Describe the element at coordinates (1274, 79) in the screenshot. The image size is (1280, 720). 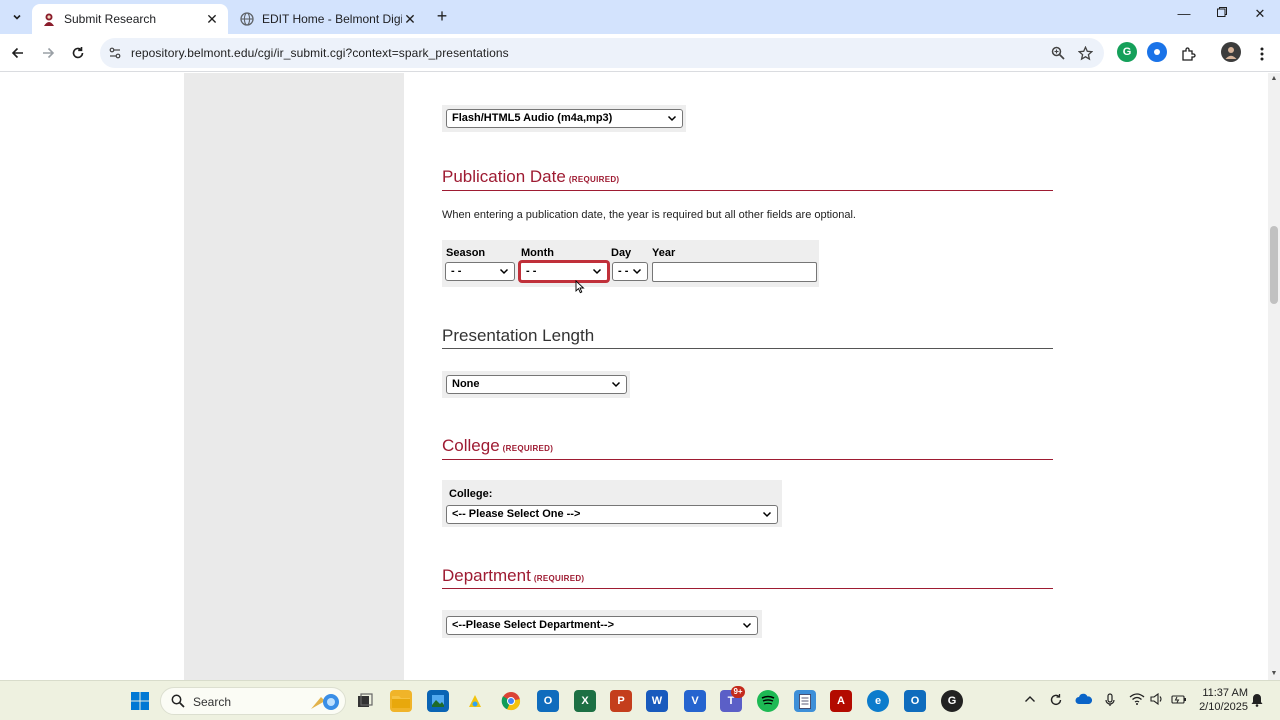
I see `scroll-up-arrow-icon: ▲` at that location.